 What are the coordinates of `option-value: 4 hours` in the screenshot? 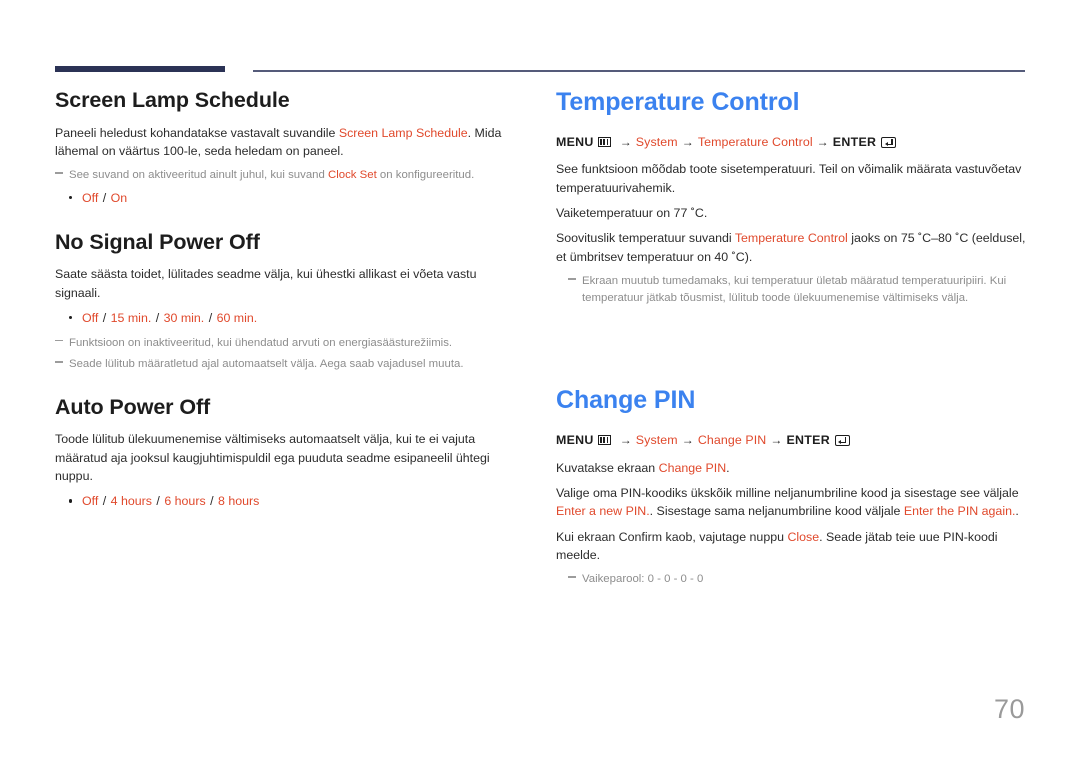 It's located at (131, 501).